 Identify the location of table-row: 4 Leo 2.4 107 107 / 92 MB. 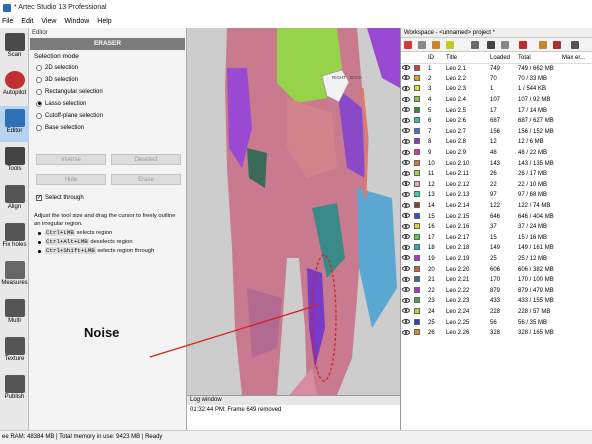
(496, 100).